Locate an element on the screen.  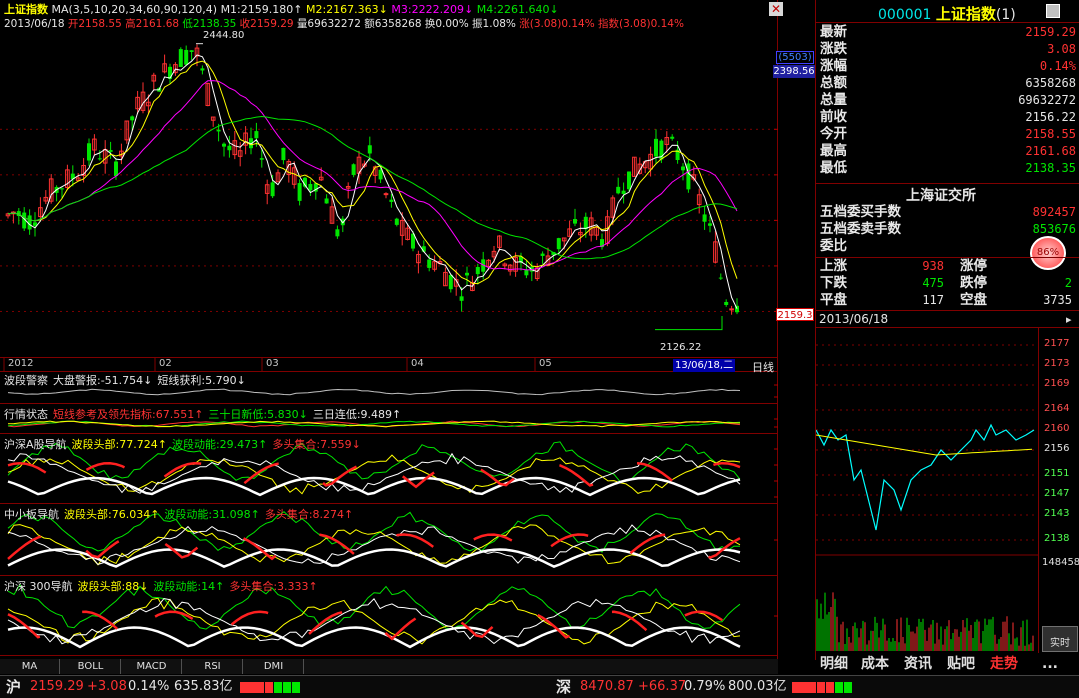
panel-lines is located at coordinates (374, 616).